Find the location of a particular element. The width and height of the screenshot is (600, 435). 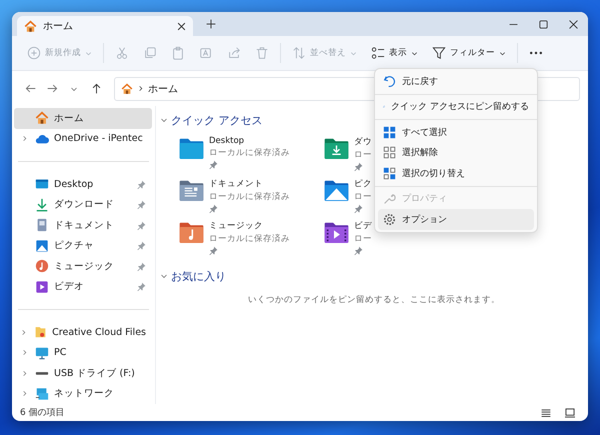

menu-item: 選択解除 is located at coordinates (456, 152).